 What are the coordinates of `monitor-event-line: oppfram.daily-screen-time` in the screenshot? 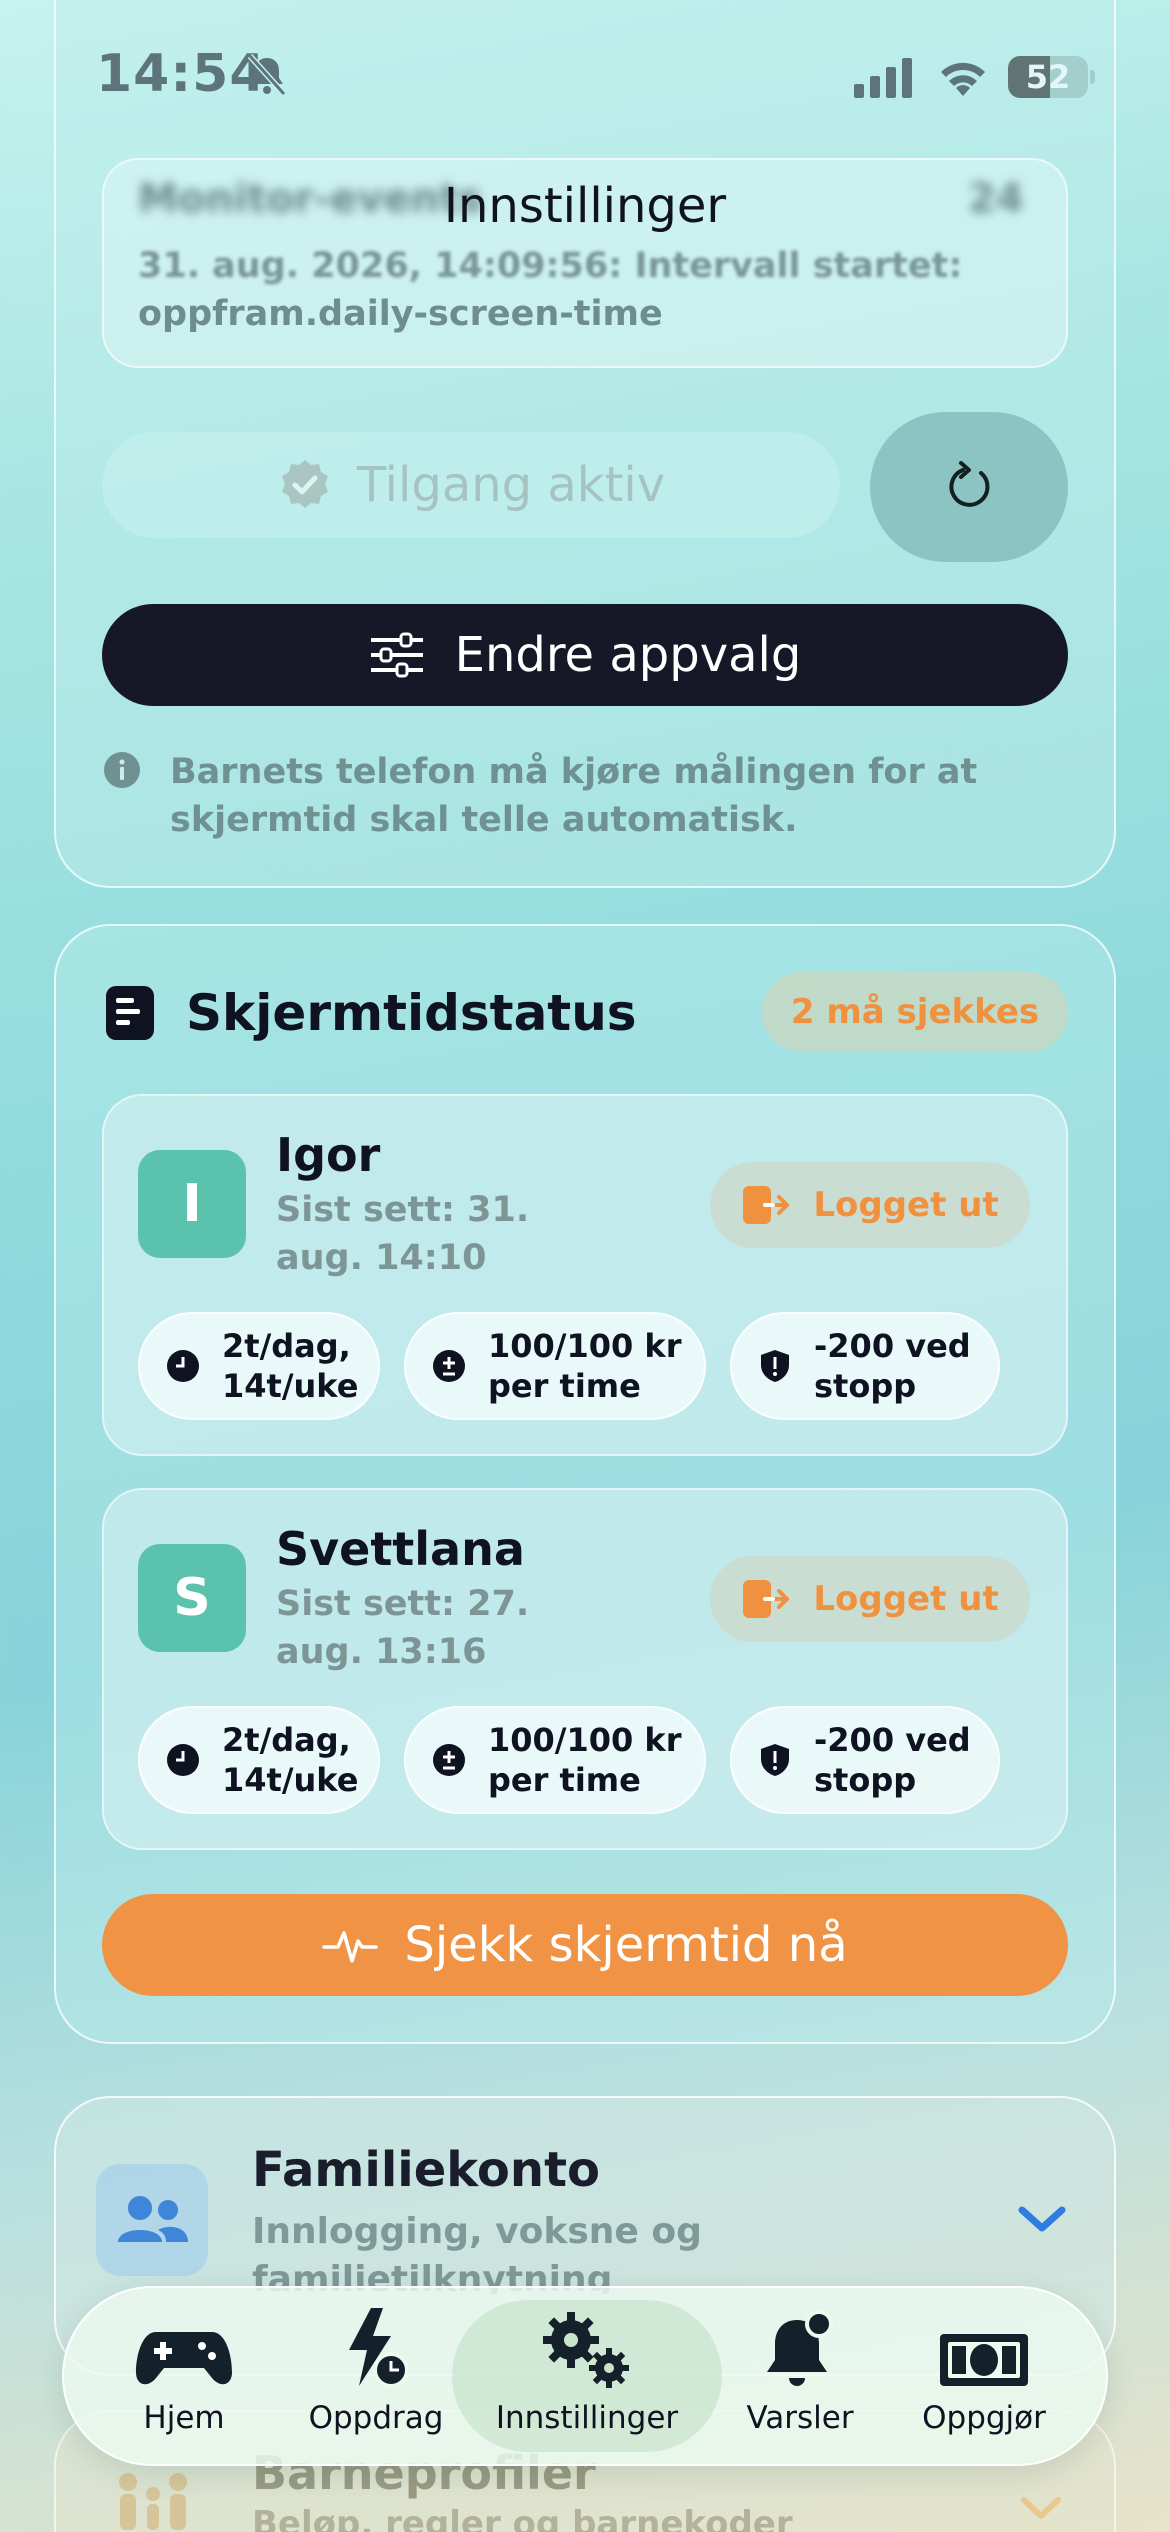 It's located at (400, 314).